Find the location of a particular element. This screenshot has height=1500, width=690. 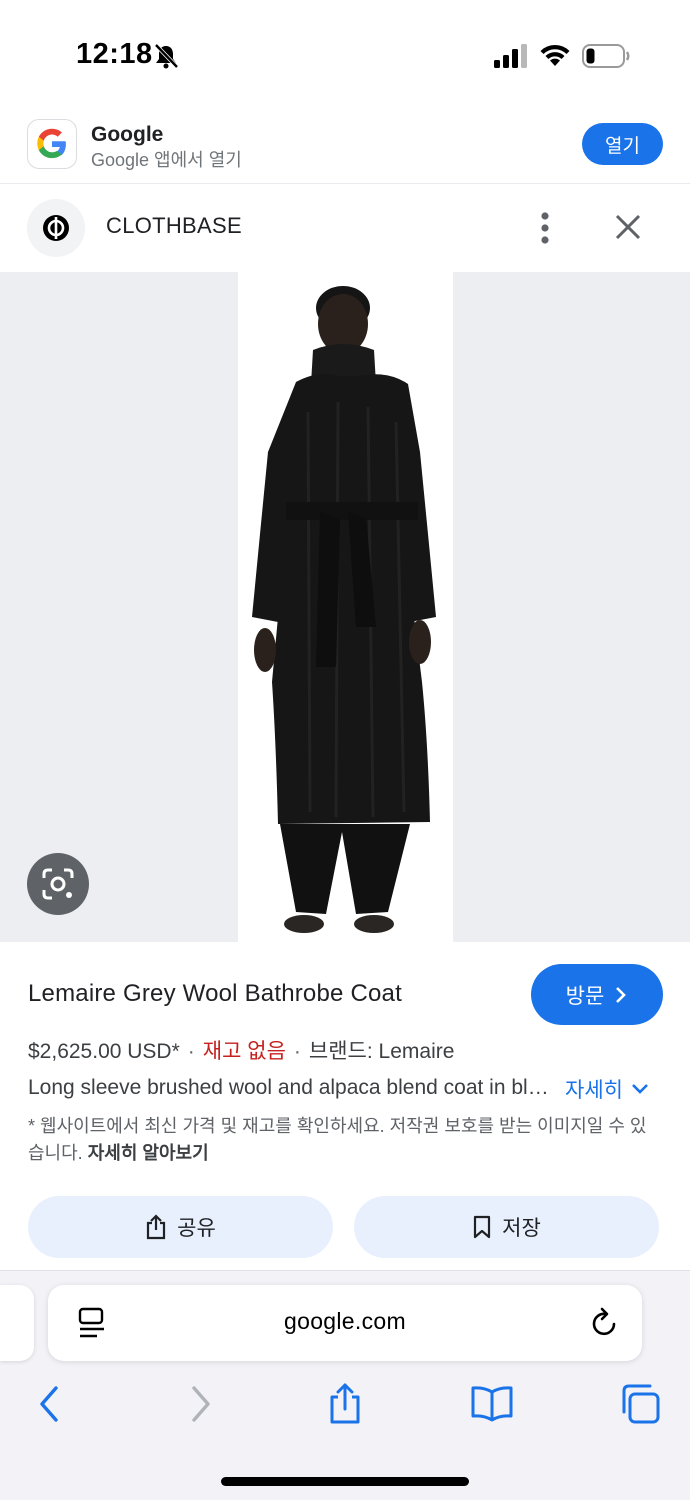

product-meta: $2,625.00 USD* · 재고 없음 · 브랜드: Lemaire is located at coordinates (241, 1050).